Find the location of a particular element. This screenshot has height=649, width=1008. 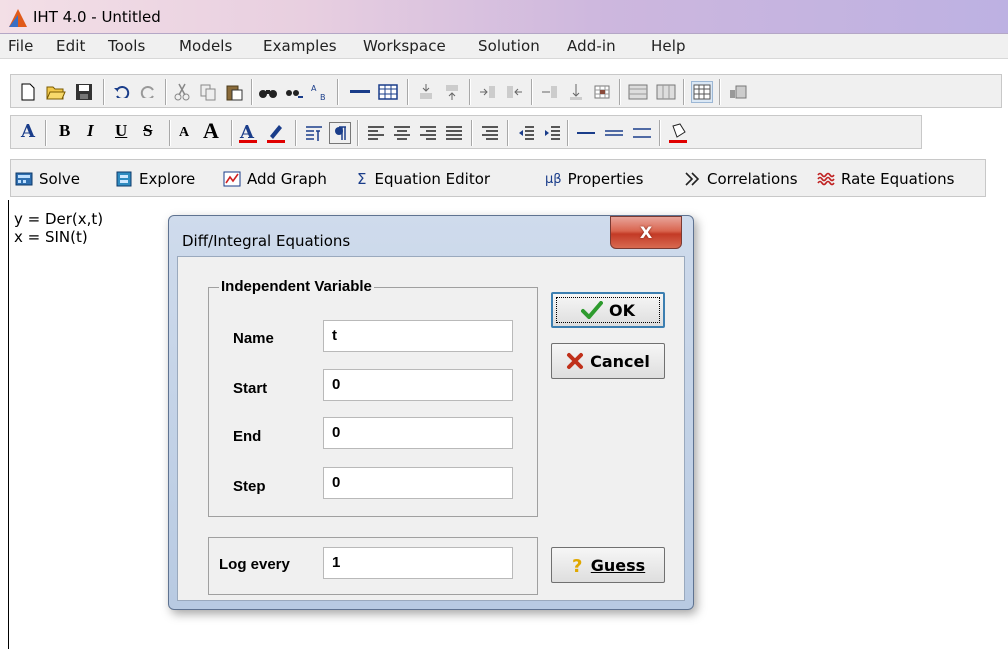

cancel-button: Cancel is located at coordinates (608, 361).